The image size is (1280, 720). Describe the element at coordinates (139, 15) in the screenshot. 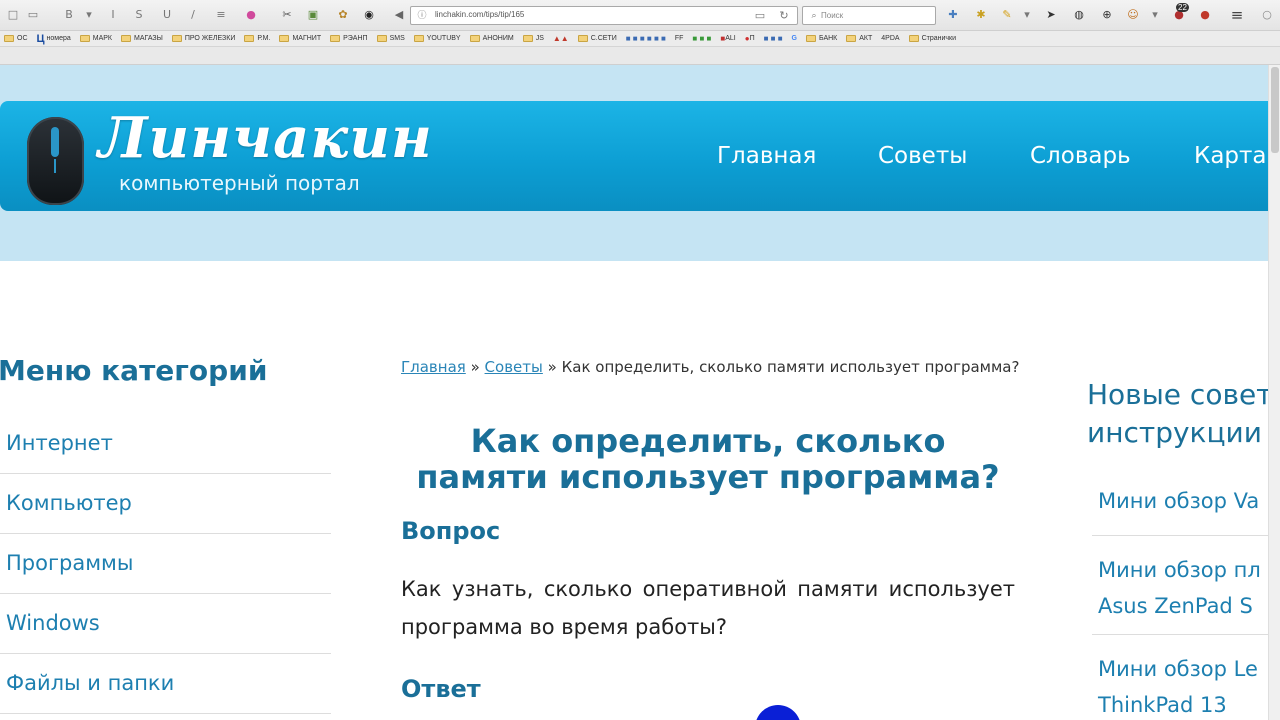

I see `strike-icon: S` at that location.